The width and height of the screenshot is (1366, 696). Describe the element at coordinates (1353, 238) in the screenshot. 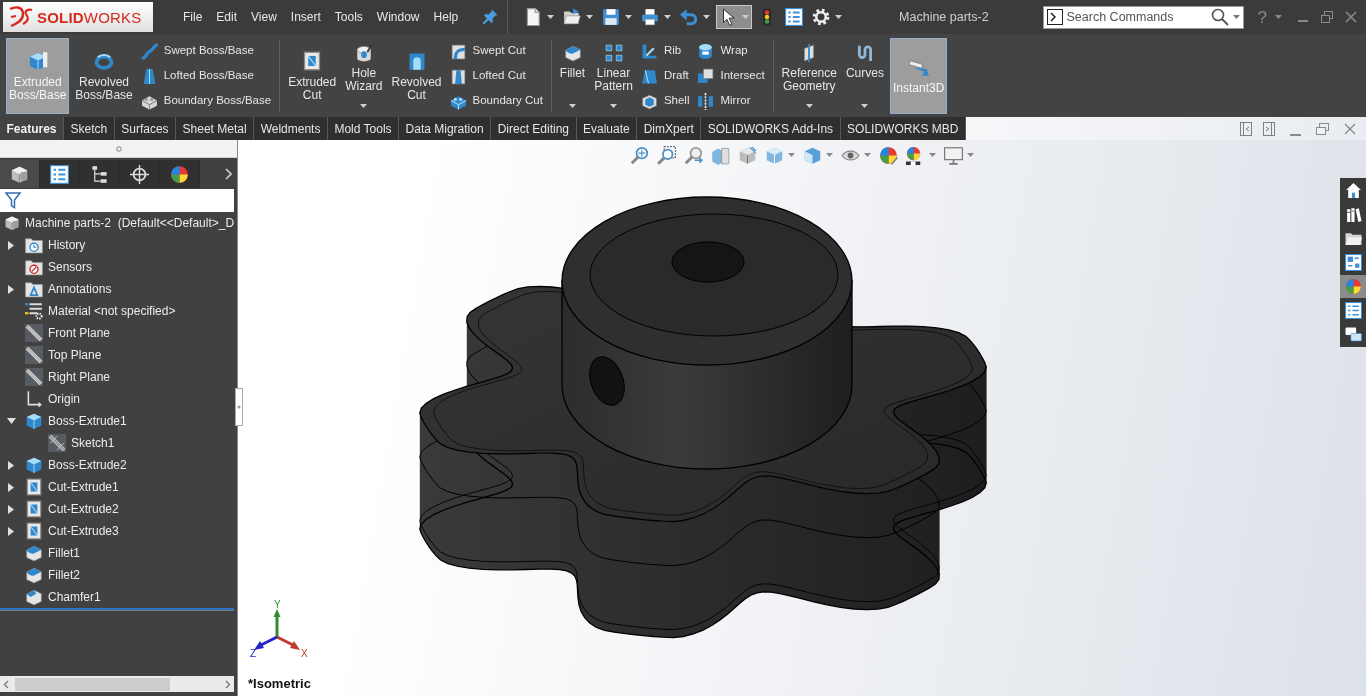

I see `folder-icon` at that location.